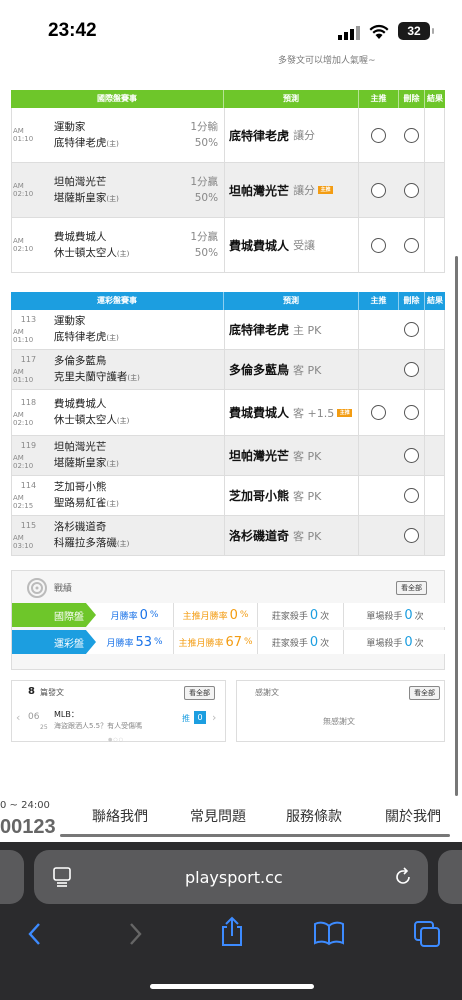  What do you see at coordinates (228, 330) in the screenshot?
I see `table-row: 113 AM 01:10 運動家 底特律老虎(主) 底特律老虎 主 PK` at bounding box center [228, 330].